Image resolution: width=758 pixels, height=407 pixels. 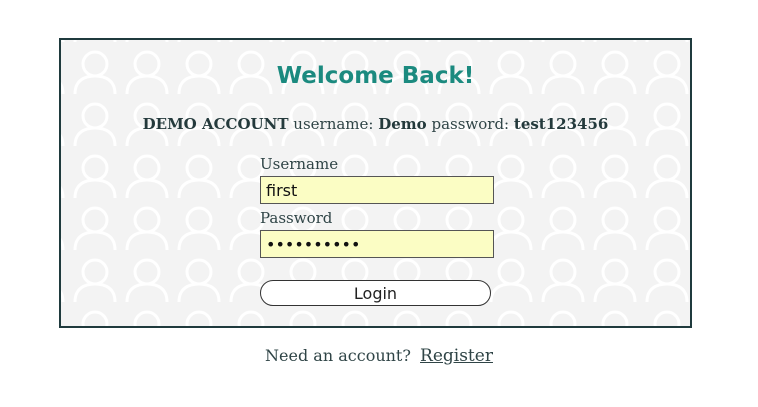 What do you see at coordinates (338, 355) in the screenshot?
I see `register-prompt-text: Need an account?` at bounding box center [338, 355].